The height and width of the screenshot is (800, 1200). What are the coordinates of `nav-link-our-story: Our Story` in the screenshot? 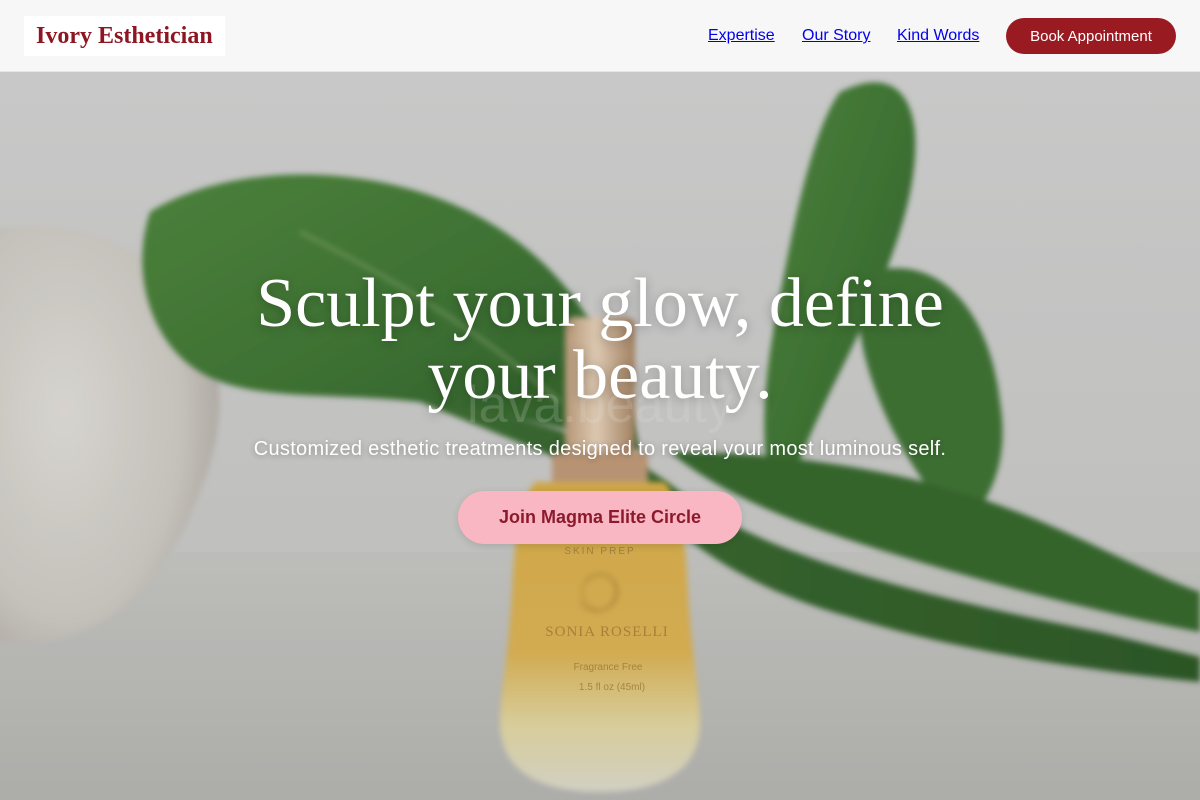 It's located at (836, 36).